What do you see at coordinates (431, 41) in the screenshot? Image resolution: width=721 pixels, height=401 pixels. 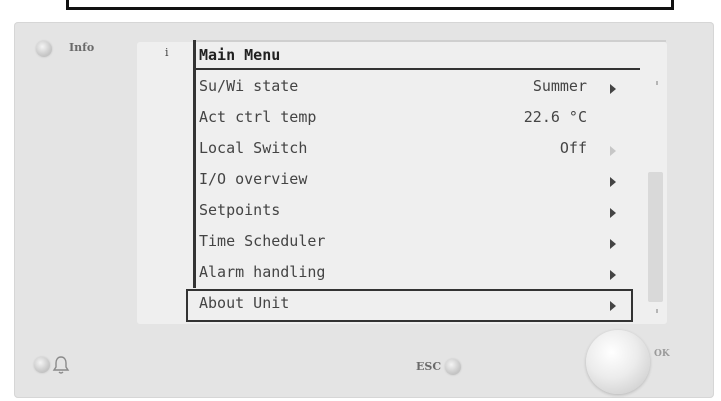 I see `lcd-top-border` at bounding box center [431, 41].